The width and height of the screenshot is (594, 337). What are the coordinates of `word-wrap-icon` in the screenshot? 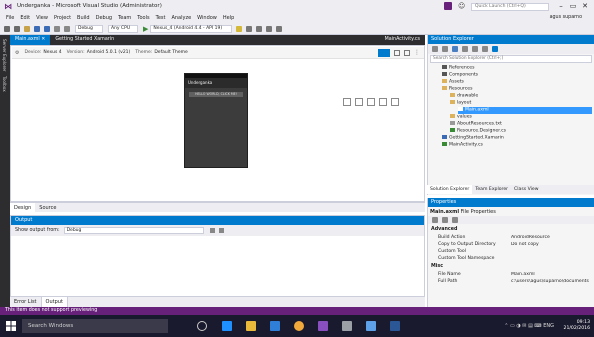 It's located at (221, 230).